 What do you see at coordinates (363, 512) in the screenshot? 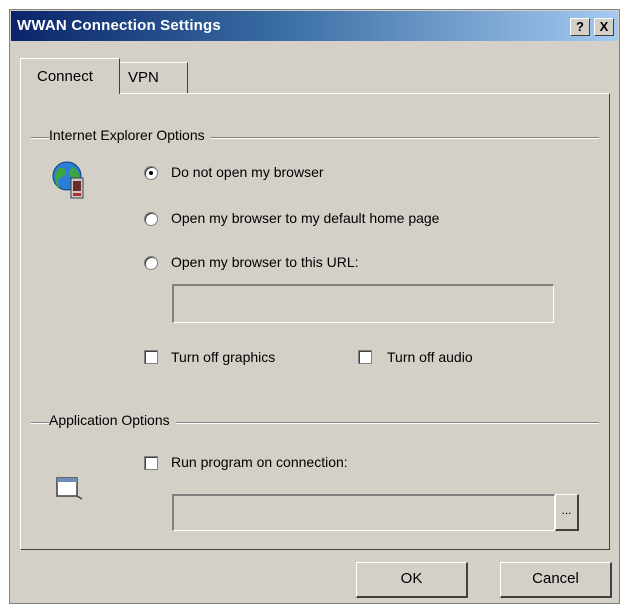
I see `program-path-input` at bounding box center [363, 512].